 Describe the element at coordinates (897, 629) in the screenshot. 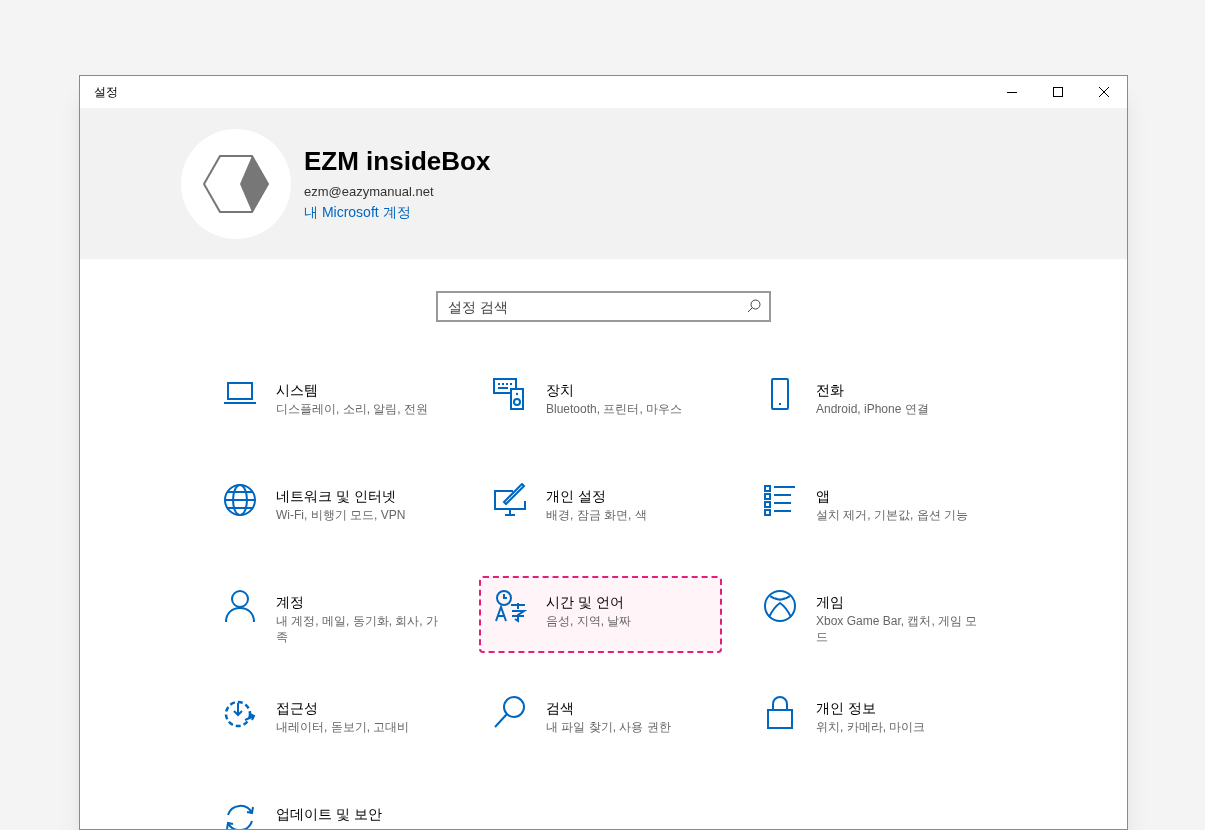

I see `category-description: Xbox Game Bar, 캡처, 게임 모드` at that location.